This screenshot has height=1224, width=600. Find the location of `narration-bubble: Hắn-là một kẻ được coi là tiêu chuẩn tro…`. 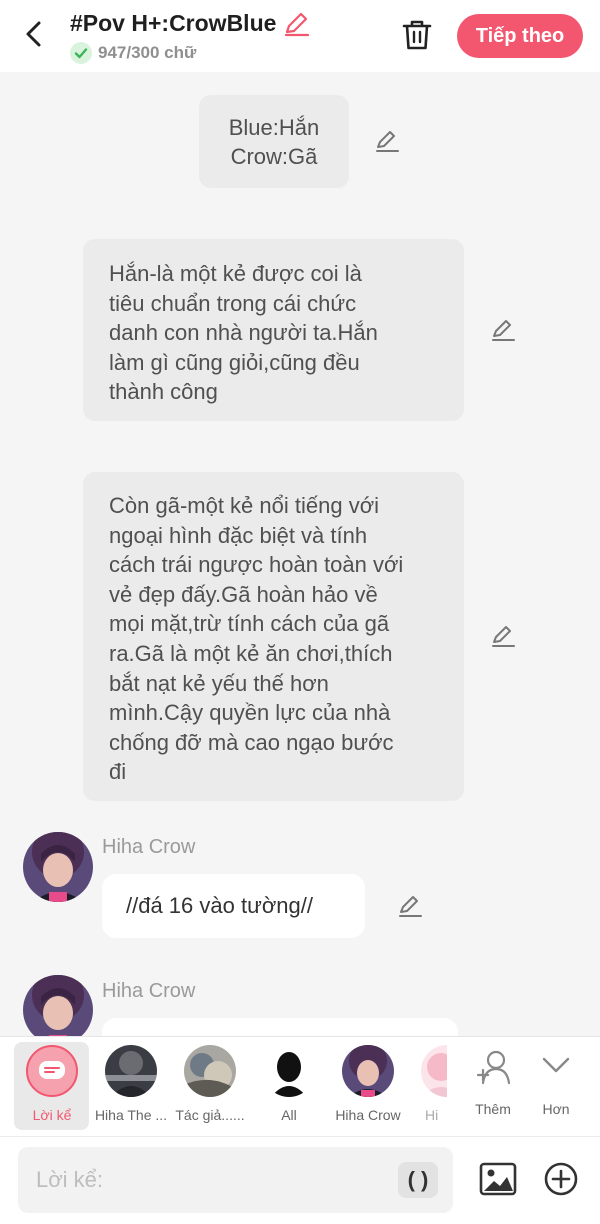

narration-bubble: Hắn-là một kẻ được coi là tiêu chuẩn tro… is located at coordinates (273, 330).